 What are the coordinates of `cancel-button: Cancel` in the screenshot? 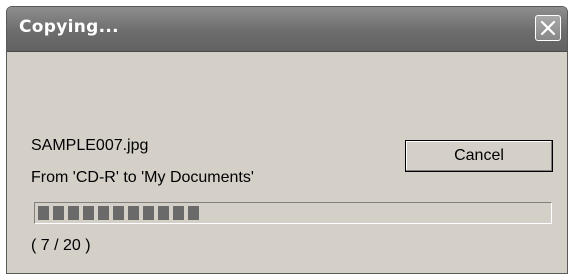 It's located at (479, 156).